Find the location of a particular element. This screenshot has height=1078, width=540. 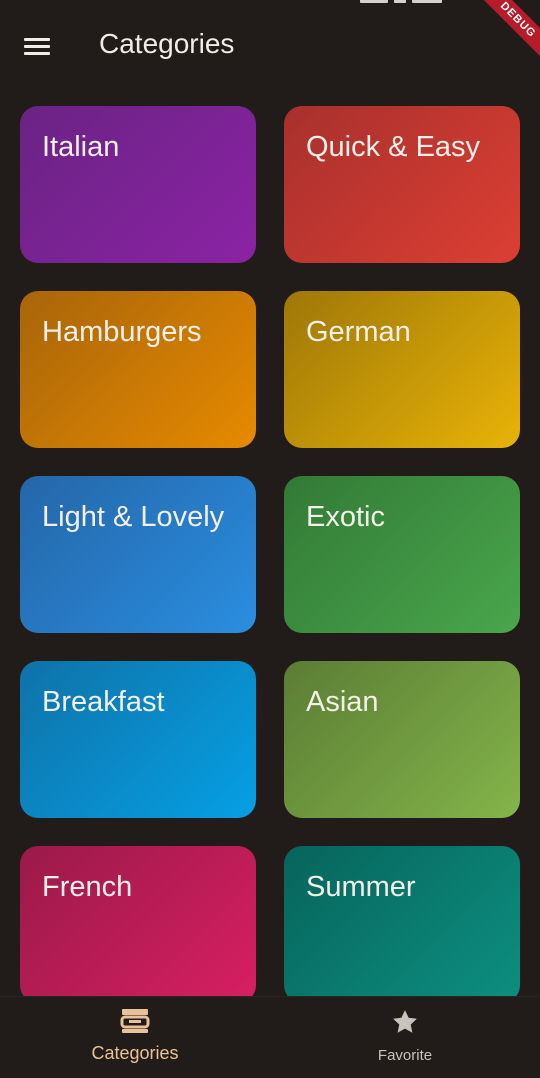

category-tile-exotic: Exotic is located at coordinates (402, 554).